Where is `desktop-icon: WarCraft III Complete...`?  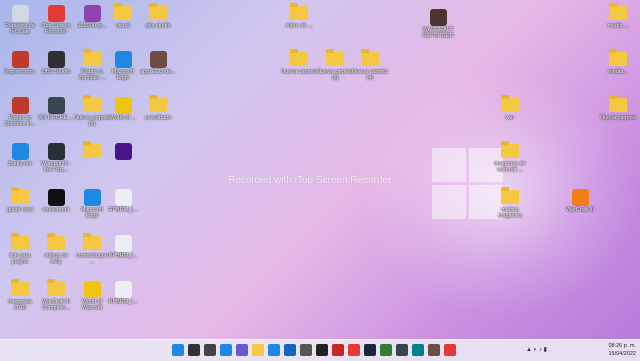
desktop-icon: WarCraft III Complete... is located at coordinates (56, 295).